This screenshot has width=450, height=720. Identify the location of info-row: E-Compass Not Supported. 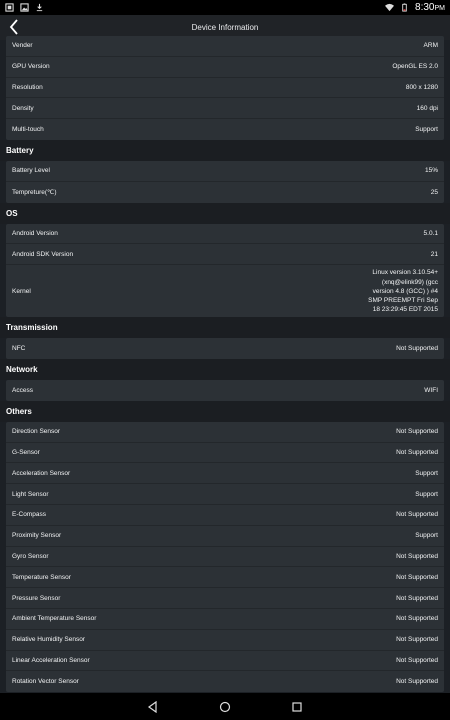
(225, 515).